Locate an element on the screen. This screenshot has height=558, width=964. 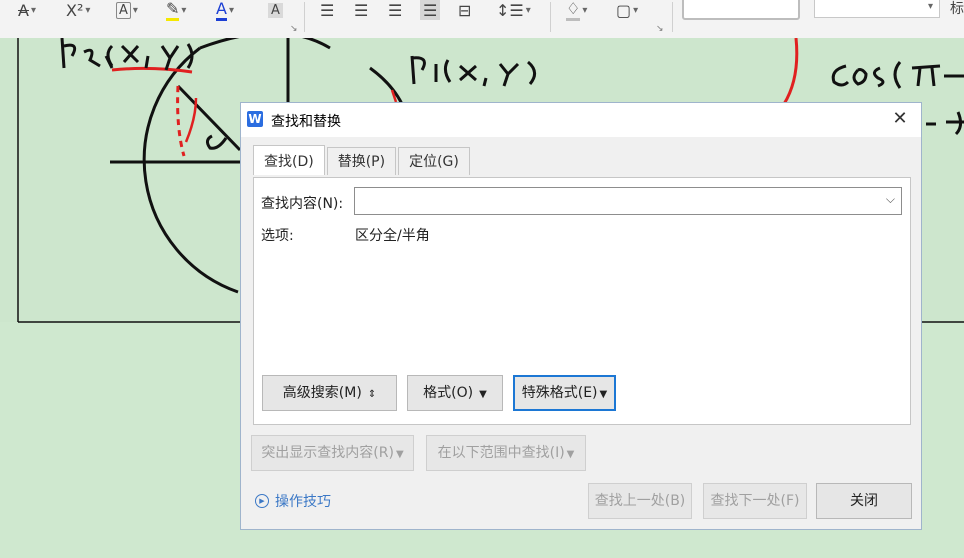
align-center-icon: ☰ is located at coordinates (361, 10).